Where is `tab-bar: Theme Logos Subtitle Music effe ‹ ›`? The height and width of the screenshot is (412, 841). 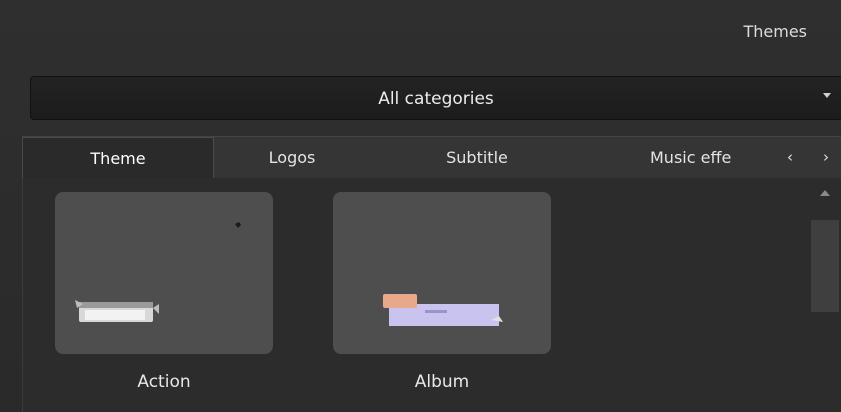 tab-bar: Theme Logos Subtitle Music effe ‹ › is located at coordinates (431, 158).